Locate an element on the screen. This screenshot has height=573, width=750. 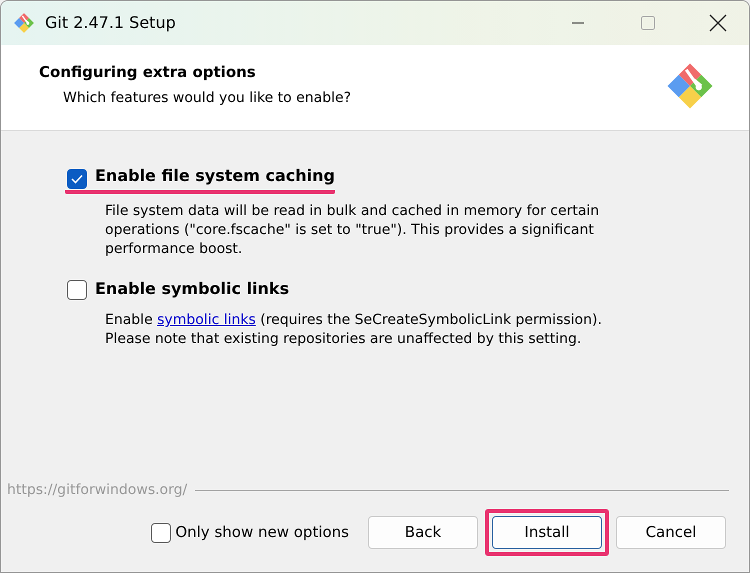
option-label: Enable symbolic links is located at coordinates (192, 289).